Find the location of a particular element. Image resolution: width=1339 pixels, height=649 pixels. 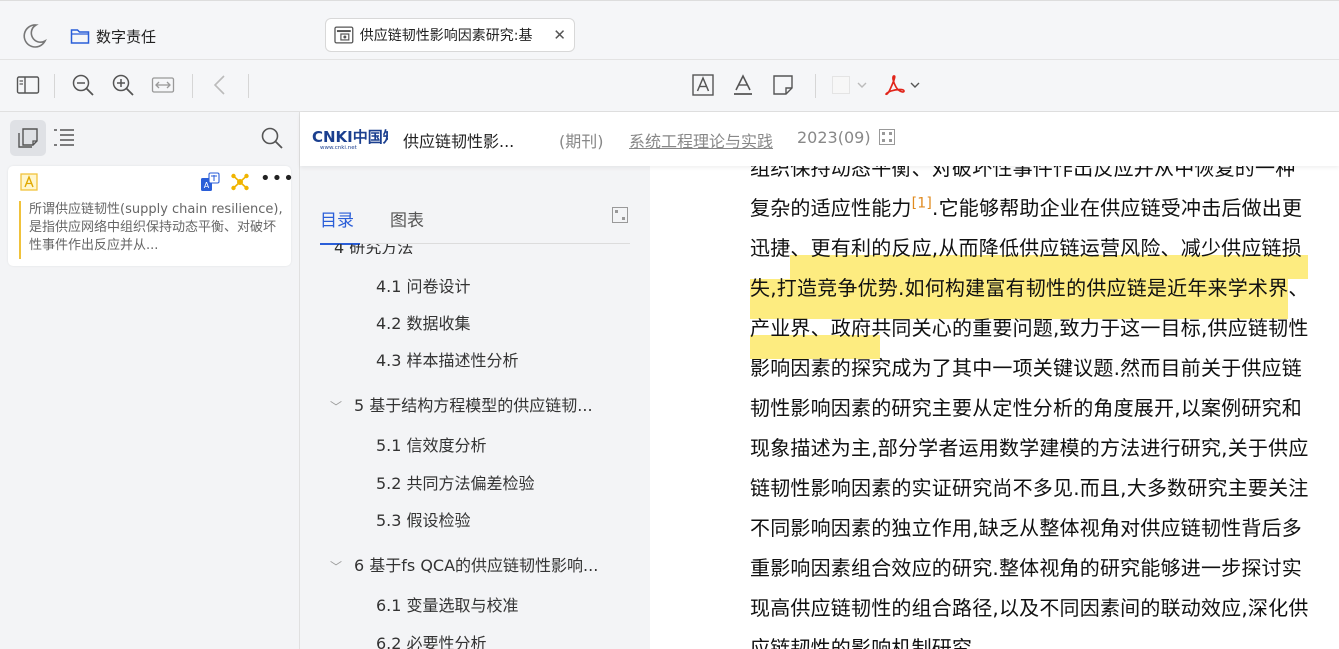

zoom-in-button is located at coordinates (123, 85).